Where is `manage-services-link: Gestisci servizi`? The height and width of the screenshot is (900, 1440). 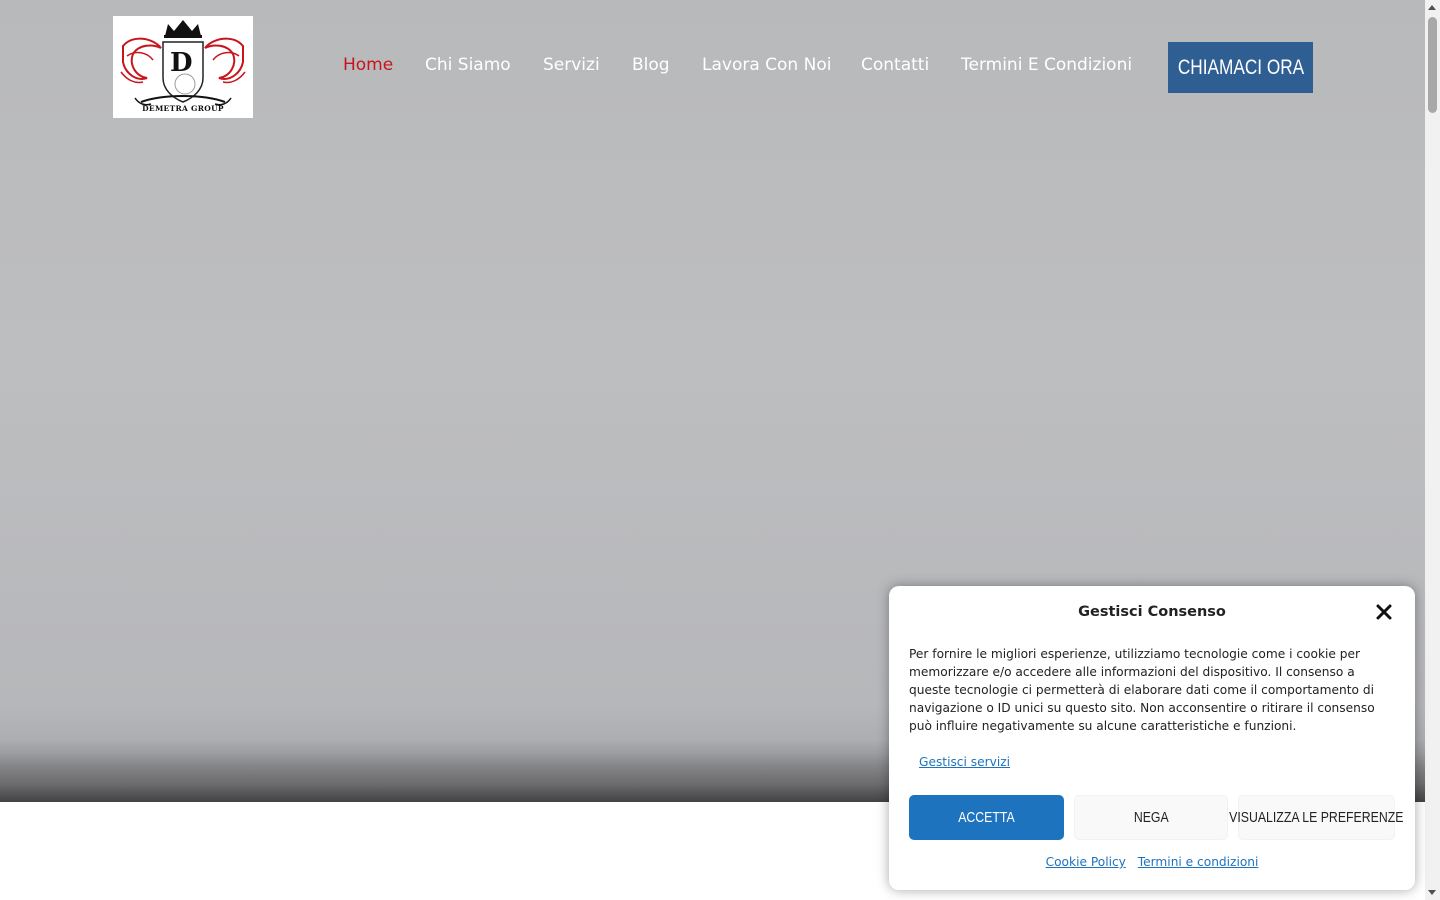
manage-services-link: Gestisci servizi is located at coordinates (964, 762).